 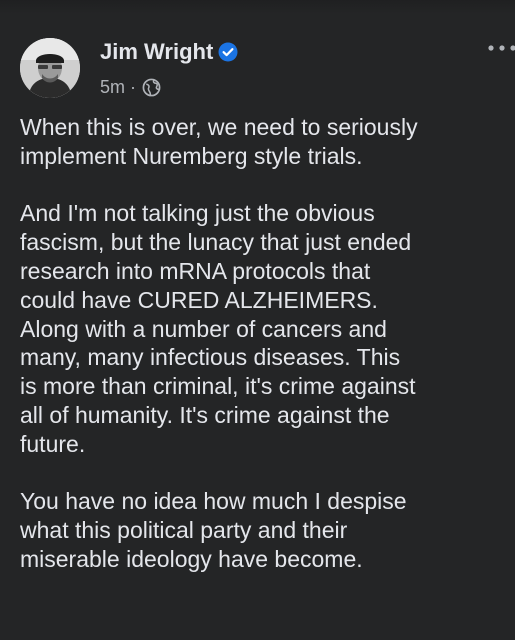 What do you see at coordinates (257, 7) in the screenshot?
I see `top-edge` at bounding box center [257, 7].